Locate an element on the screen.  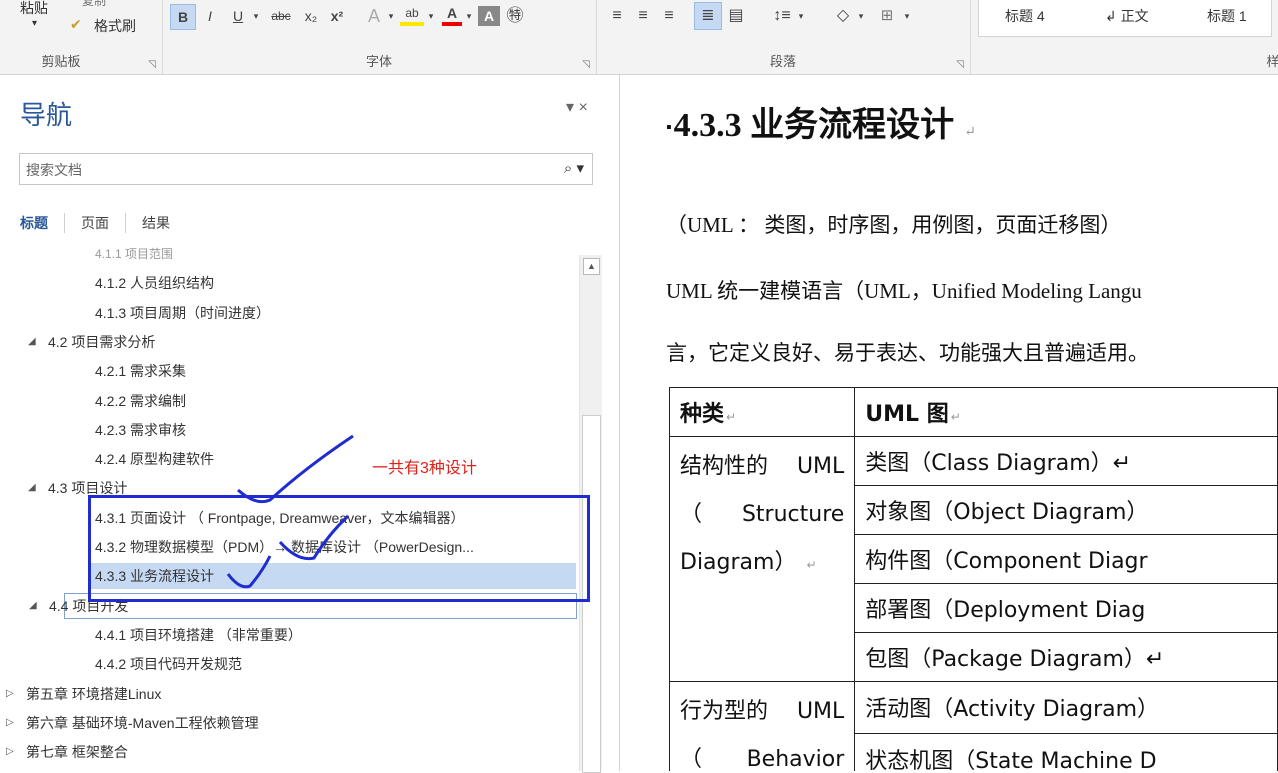
diagram-cell: 构件图（Component Diagr is located at coordinates (1066, 559).